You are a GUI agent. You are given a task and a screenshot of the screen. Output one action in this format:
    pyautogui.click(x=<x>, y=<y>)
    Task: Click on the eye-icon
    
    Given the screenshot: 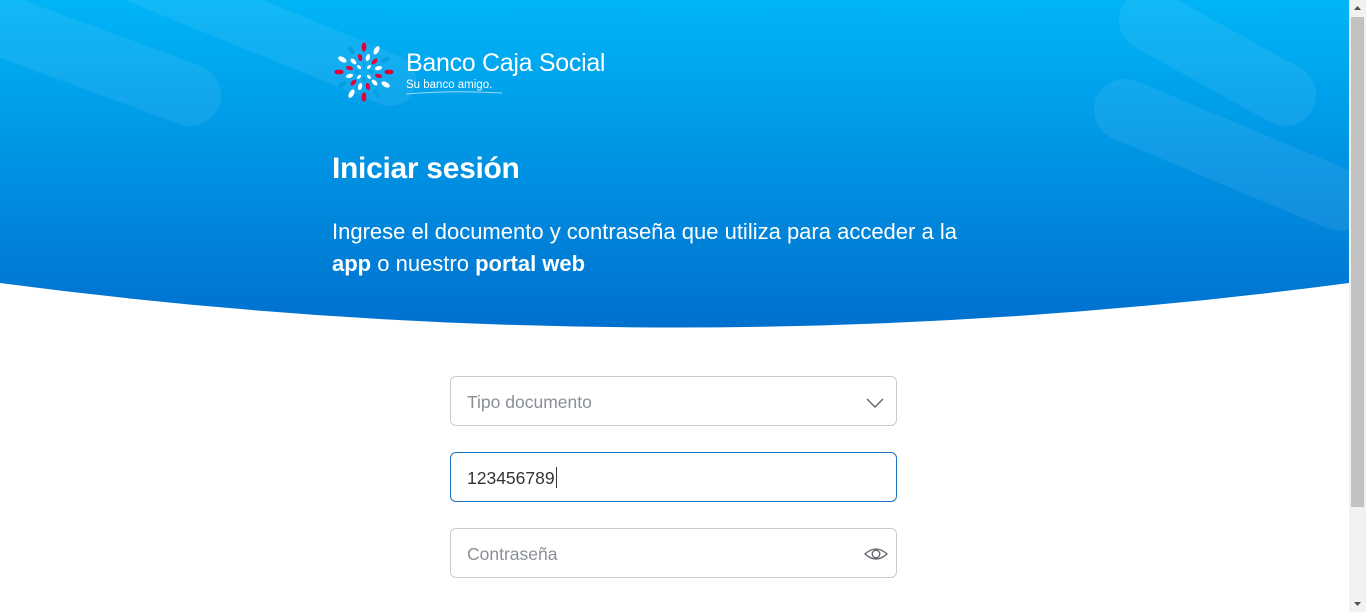 What is the action you would take?
    pyautogui.click(x=876, y=554)
    